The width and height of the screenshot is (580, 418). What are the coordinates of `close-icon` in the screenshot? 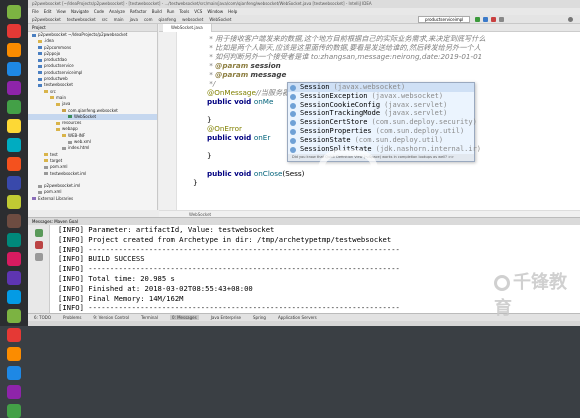 It's located at (39, 257).